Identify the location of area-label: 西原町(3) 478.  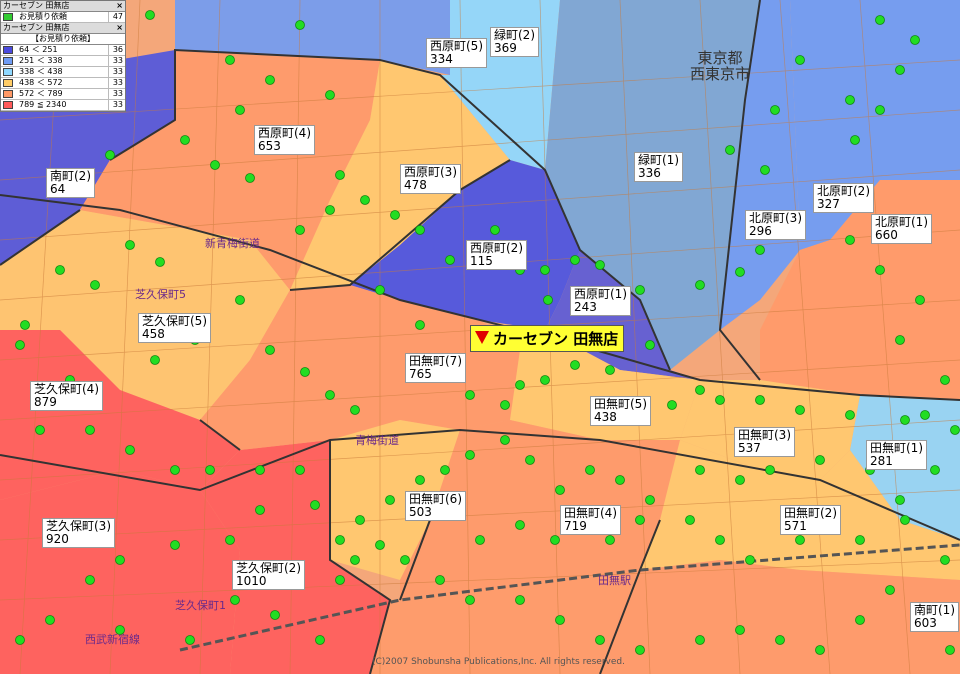
(430, 179).